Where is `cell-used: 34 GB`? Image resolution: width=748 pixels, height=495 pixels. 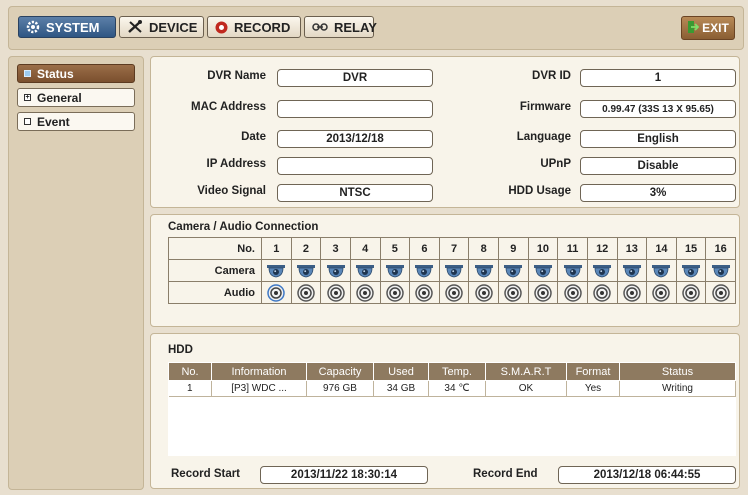 cell-used: 34 GB is located at coordinates (401, 388).